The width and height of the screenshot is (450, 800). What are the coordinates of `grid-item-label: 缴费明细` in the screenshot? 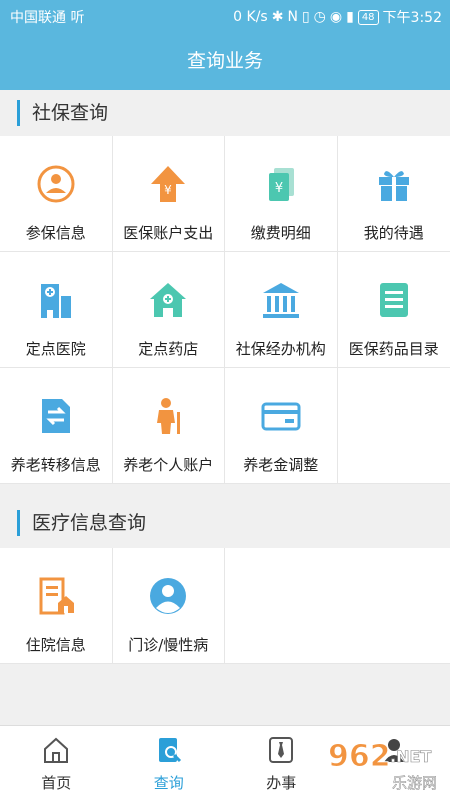 It's located at (280, 233).